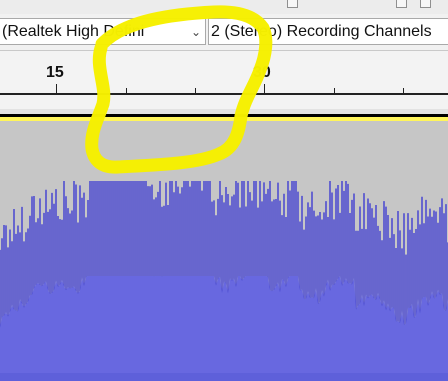 This screenshot has height=381, width=448. Describe the element at coordinates (262, 72) in the screenshot. I see `timeline-label-30: 30` at that location.